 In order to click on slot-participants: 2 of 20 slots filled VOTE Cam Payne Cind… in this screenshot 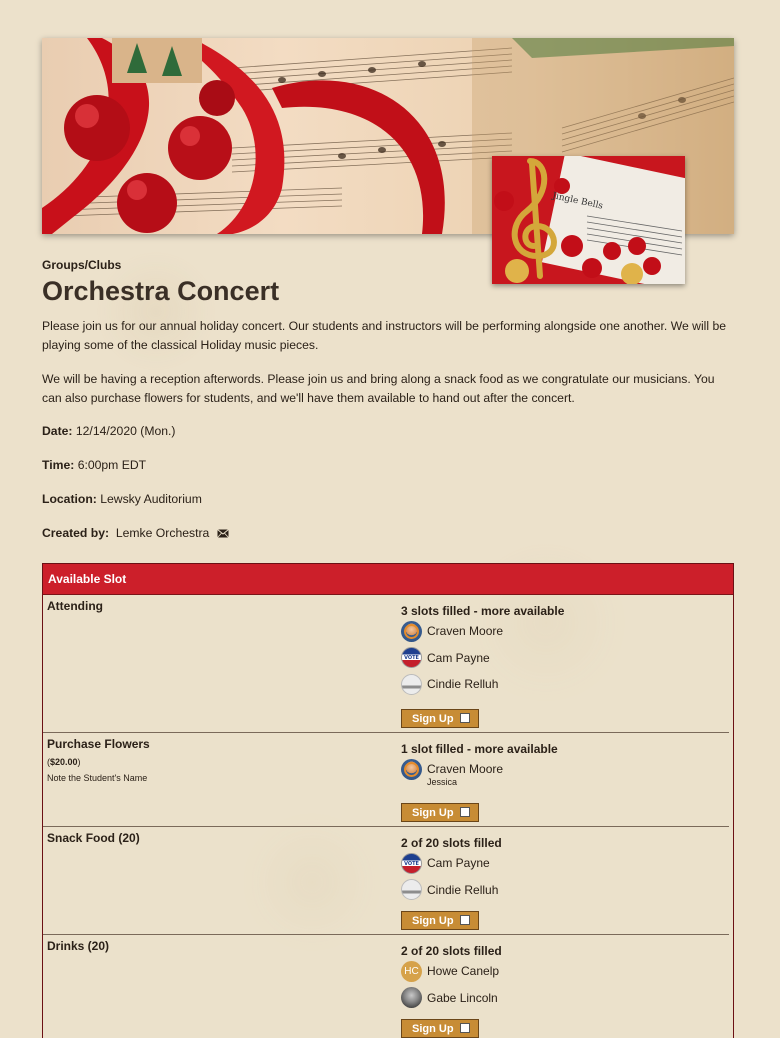, I will do `click(561, 869)`.